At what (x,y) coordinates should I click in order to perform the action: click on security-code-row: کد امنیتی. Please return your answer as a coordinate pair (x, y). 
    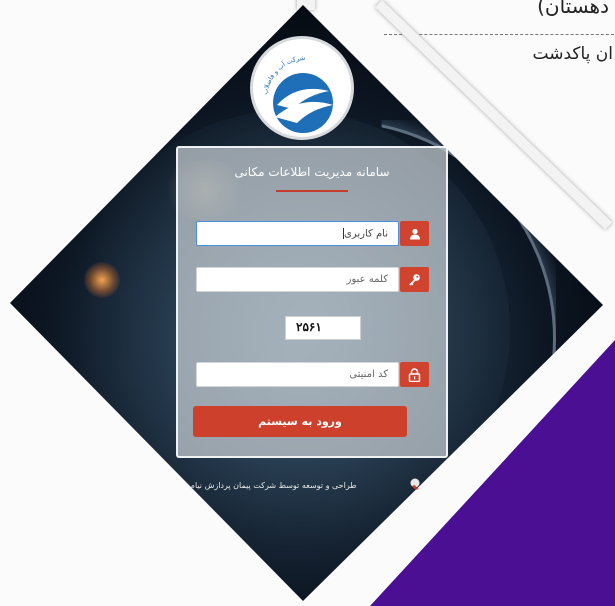
    Looking at the image, I should click on (315, 374).